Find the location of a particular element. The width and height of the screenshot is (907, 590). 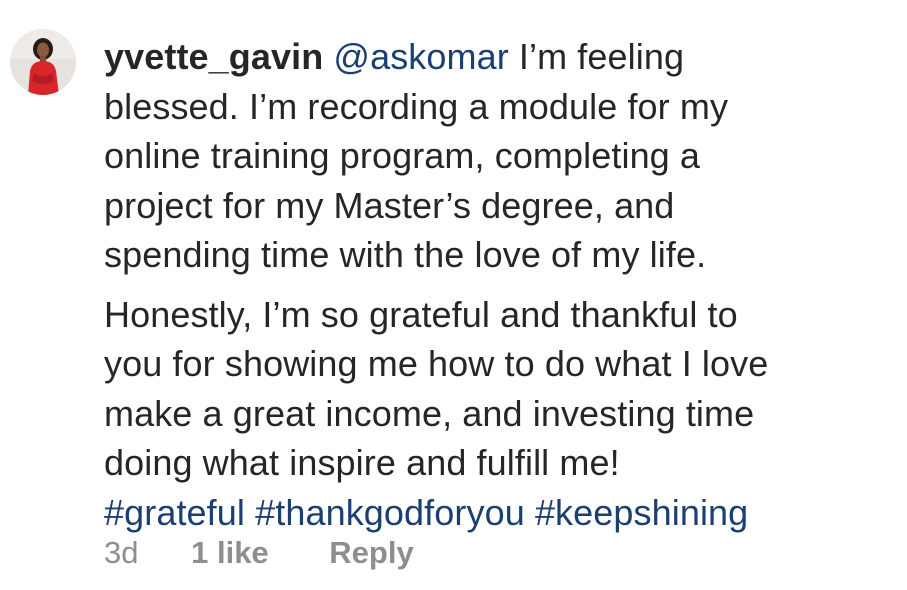

username-link: yvette_gavin is located at coordinates (213, 56).